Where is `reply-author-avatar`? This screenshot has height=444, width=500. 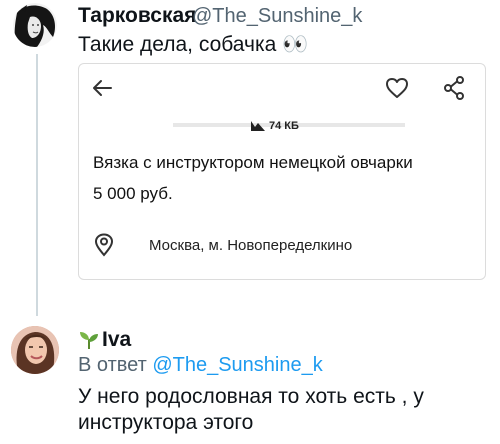 reply-author-avatar is located at coordinates (35, 350).